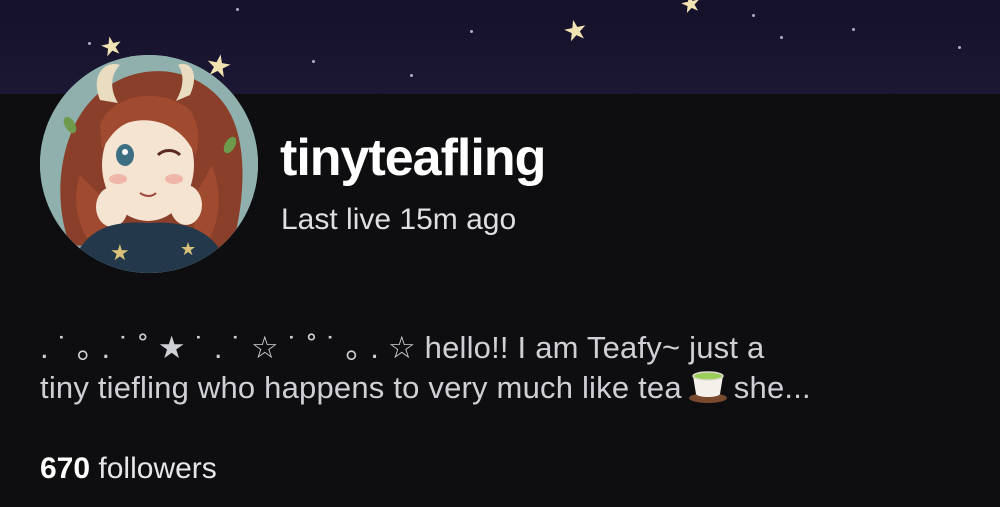 This screenshot has width=1000, height=507. What do you see at coordinates (708, 391) in the screenshot?
I see `green-tea-cup-icon` at bounding box center [708, 391].